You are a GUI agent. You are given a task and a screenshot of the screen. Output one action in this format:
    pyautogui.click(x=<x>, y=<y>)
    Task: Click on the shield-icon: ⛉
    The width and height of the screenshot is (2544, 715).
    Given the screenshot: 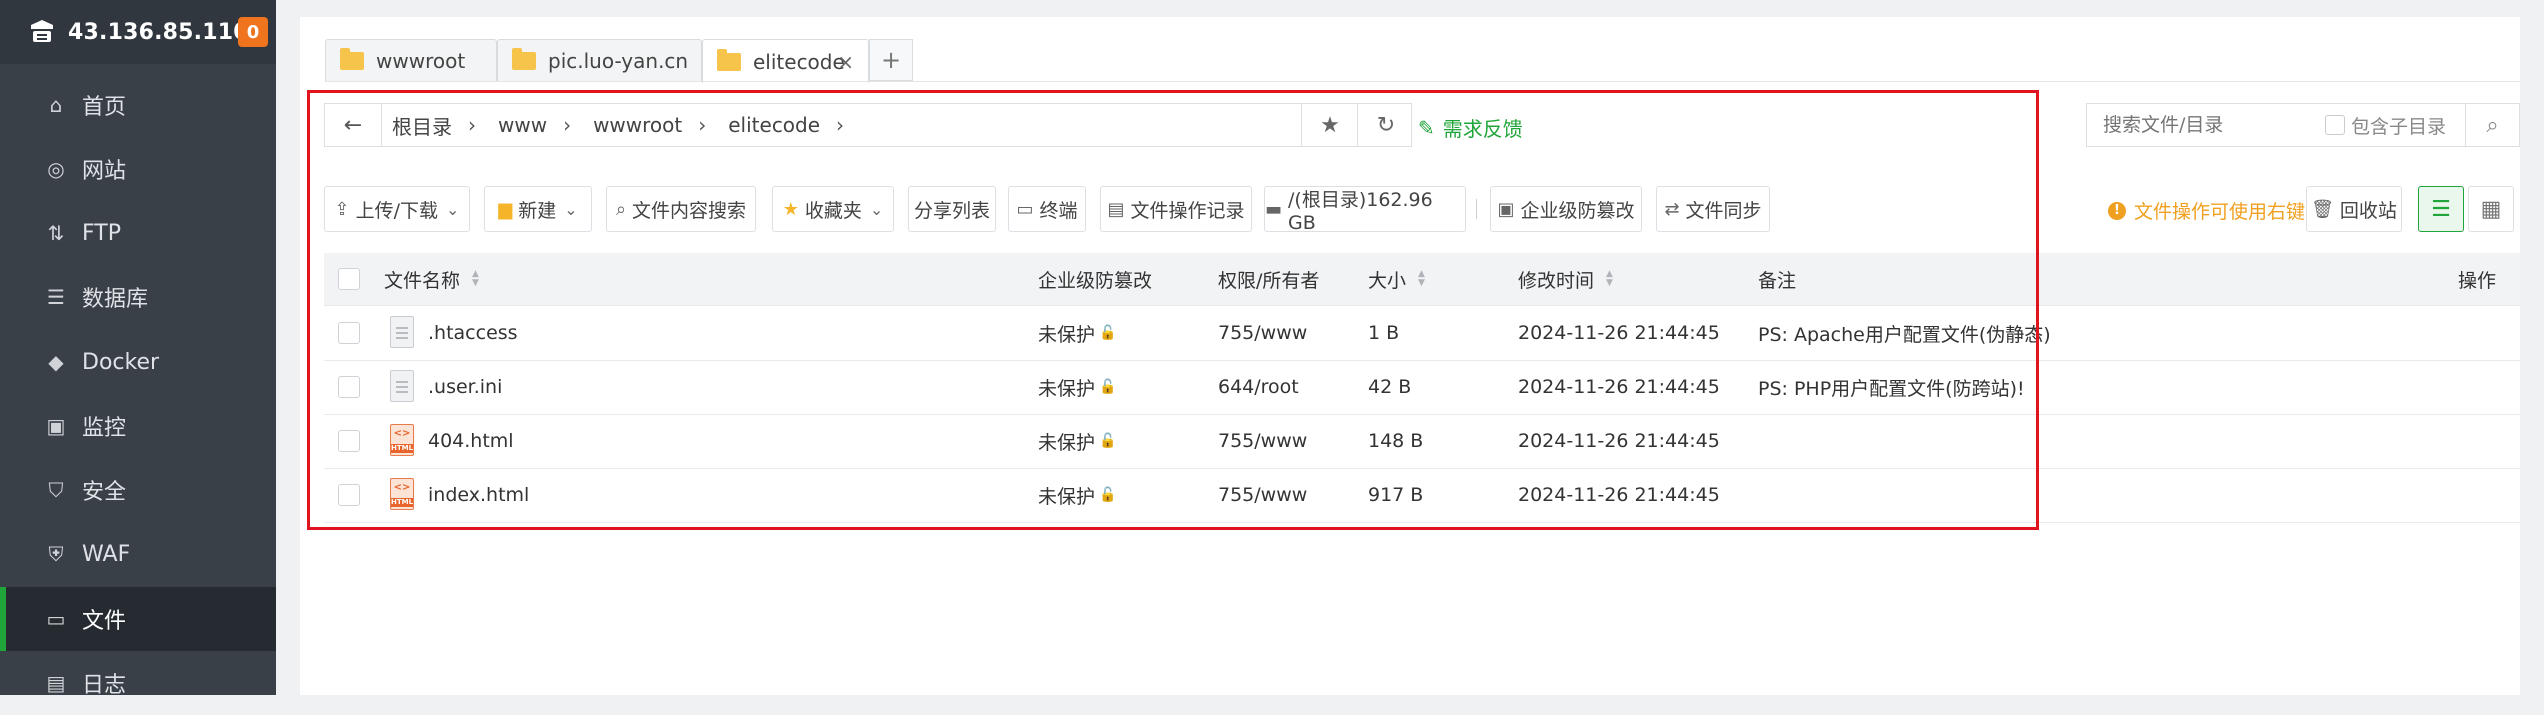 What is the action you would take?
    pyautogui.click(x=56, y=490)
    